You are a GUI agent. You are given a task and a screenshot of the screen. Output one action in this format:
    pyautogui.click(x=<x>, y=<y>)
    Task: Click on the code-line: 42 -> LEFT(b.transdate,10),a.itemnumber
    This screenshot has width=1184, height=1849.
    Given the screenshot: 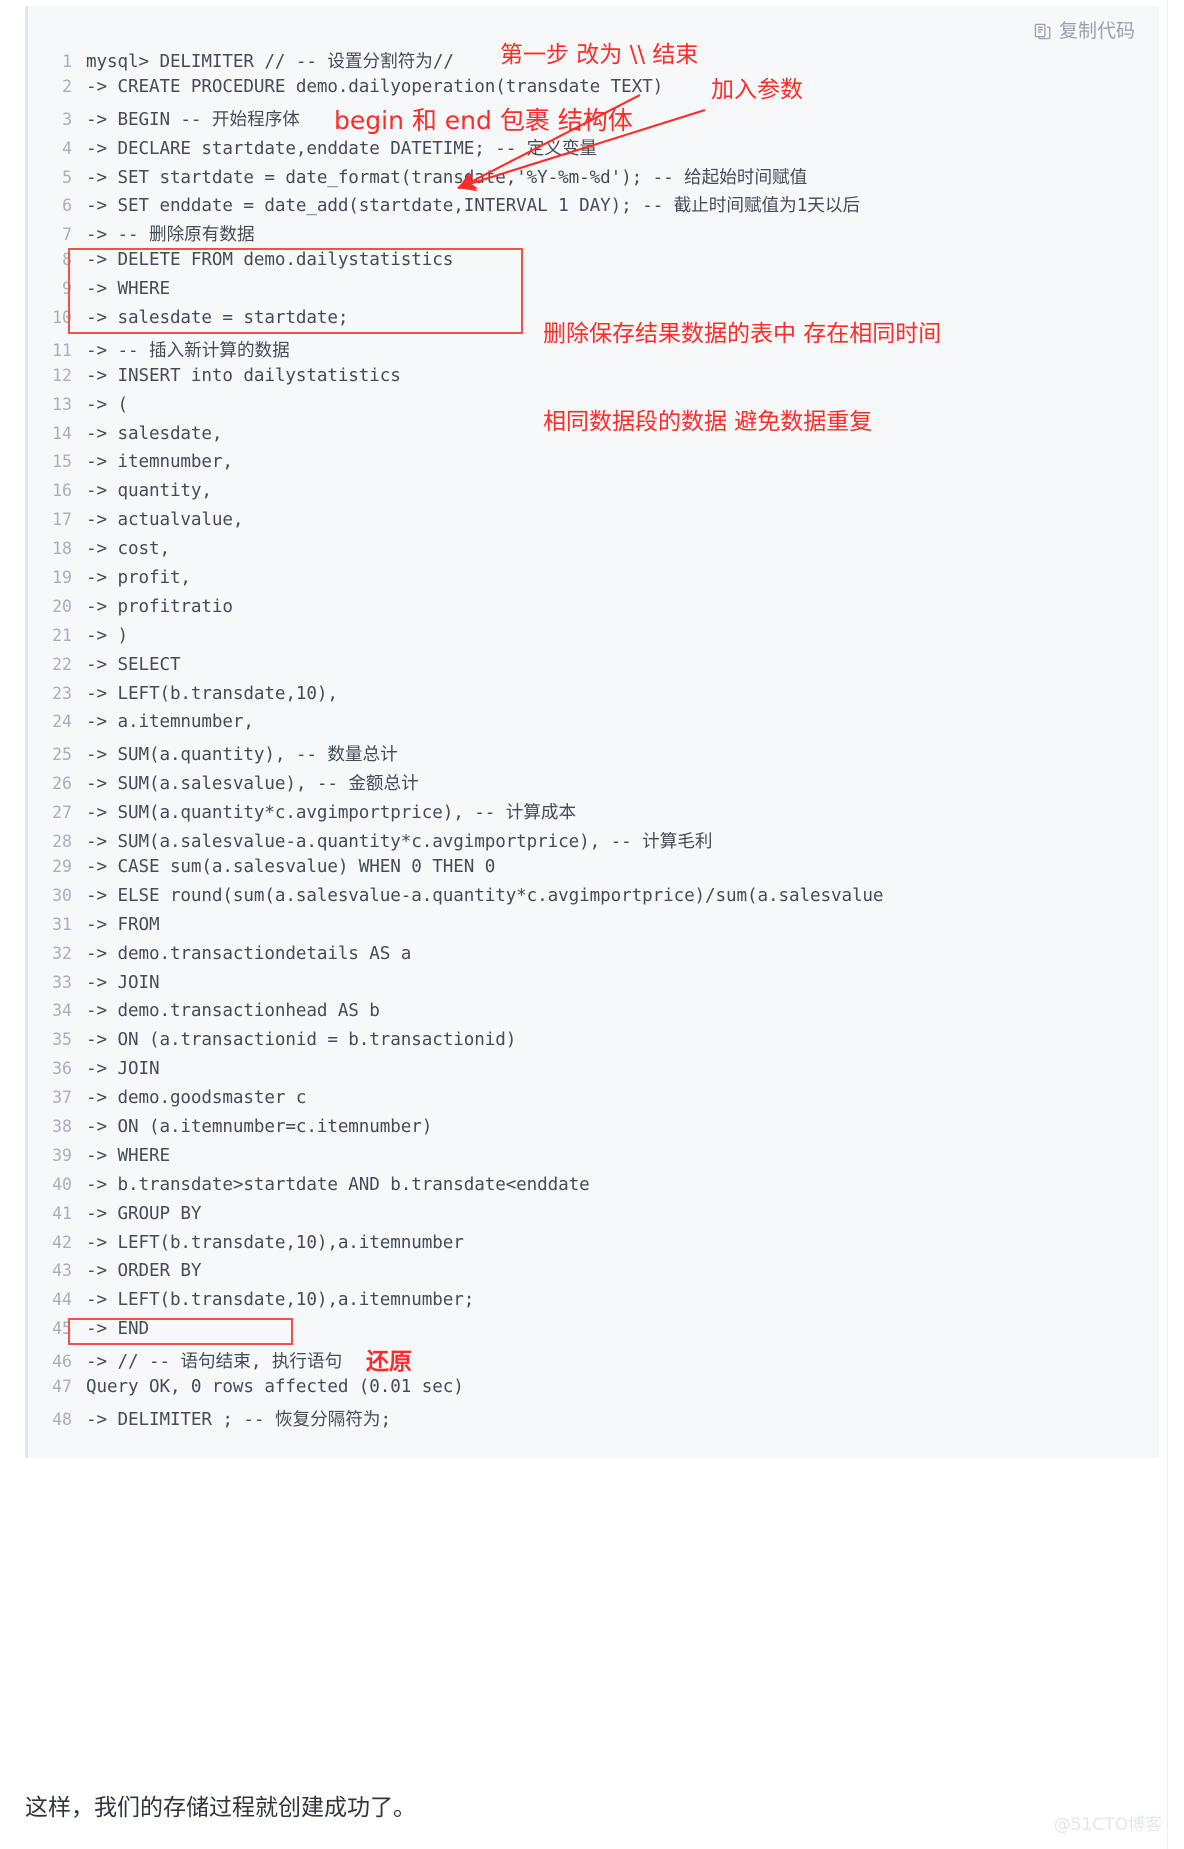 What is the action you would take?
    pyautogui.click(x=593, y=1247)
    